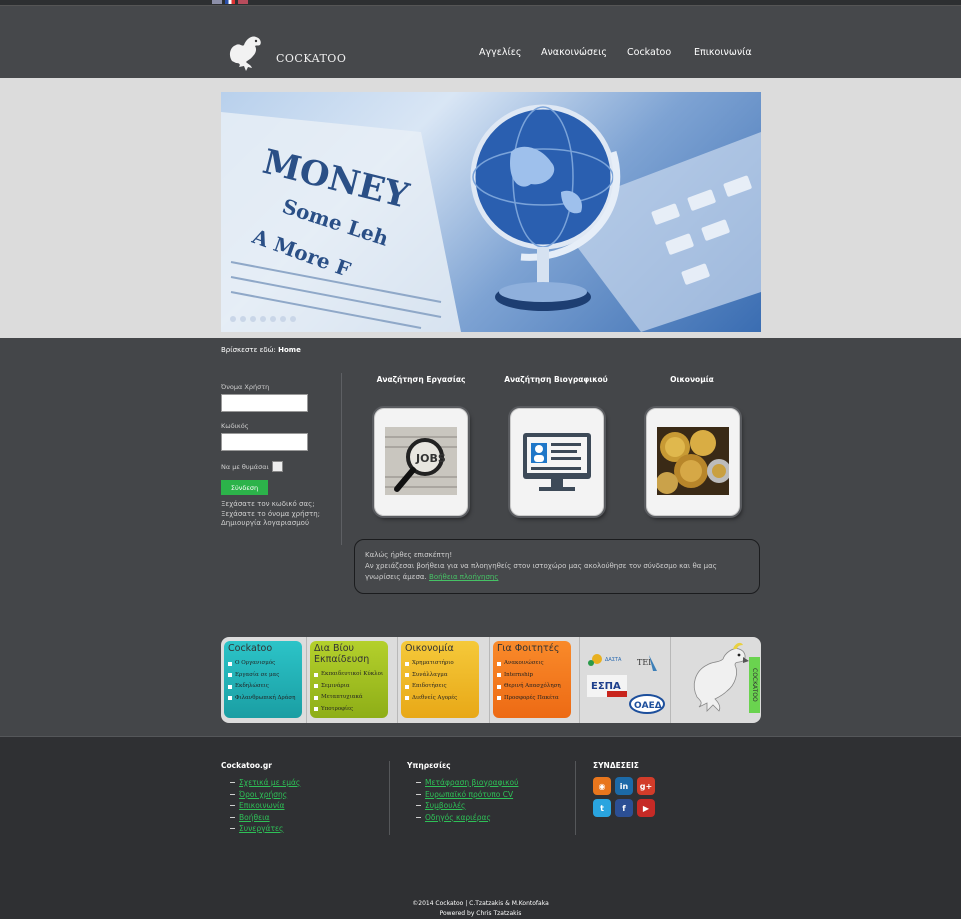 This screenshot has height=919, width=961. Describe the element at coordinates (647, 663) in the screenshot. I see `tei-logo-icon: ΤΕΙ` at that location.